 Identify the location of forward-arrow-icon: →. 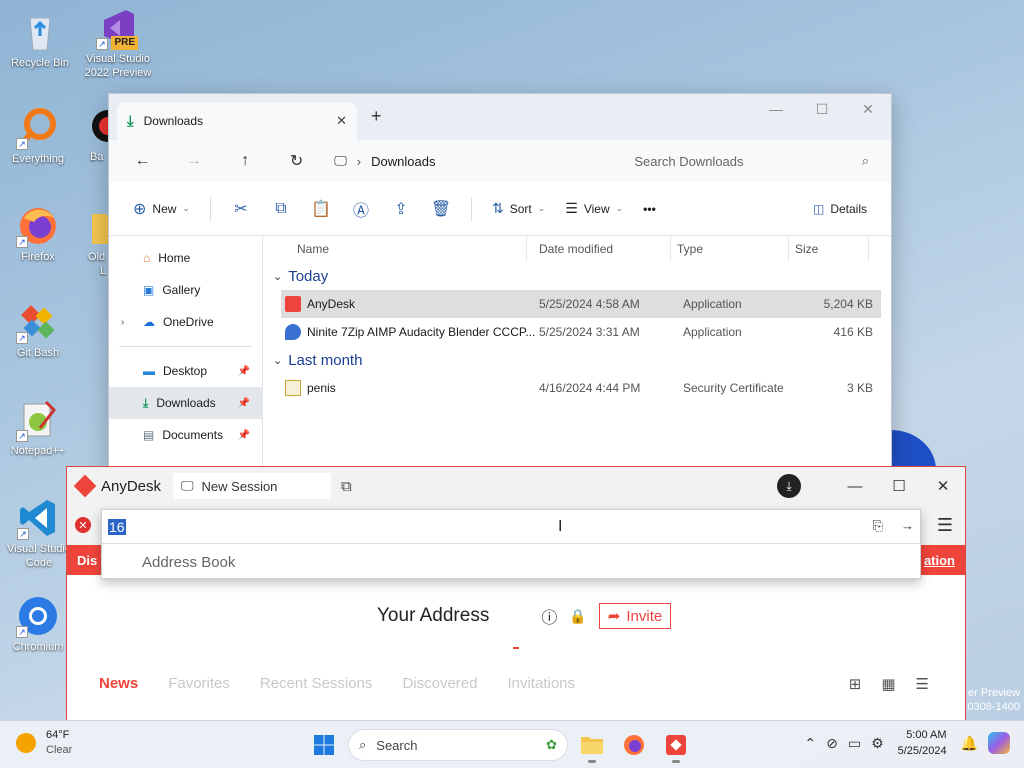
(193, 161).